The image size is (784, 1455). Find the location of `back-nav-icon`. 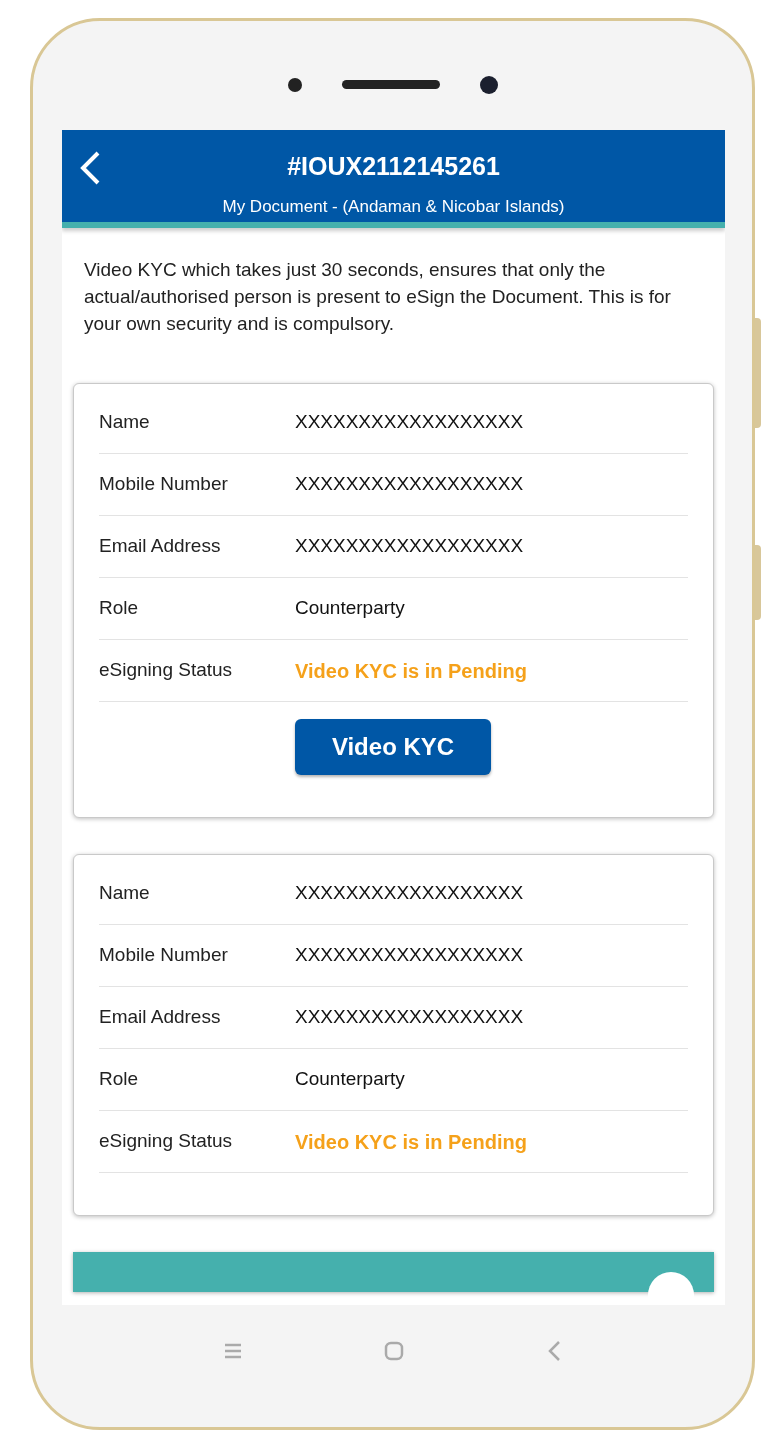

back-nav-icon is located at coordinates (553, 1351).